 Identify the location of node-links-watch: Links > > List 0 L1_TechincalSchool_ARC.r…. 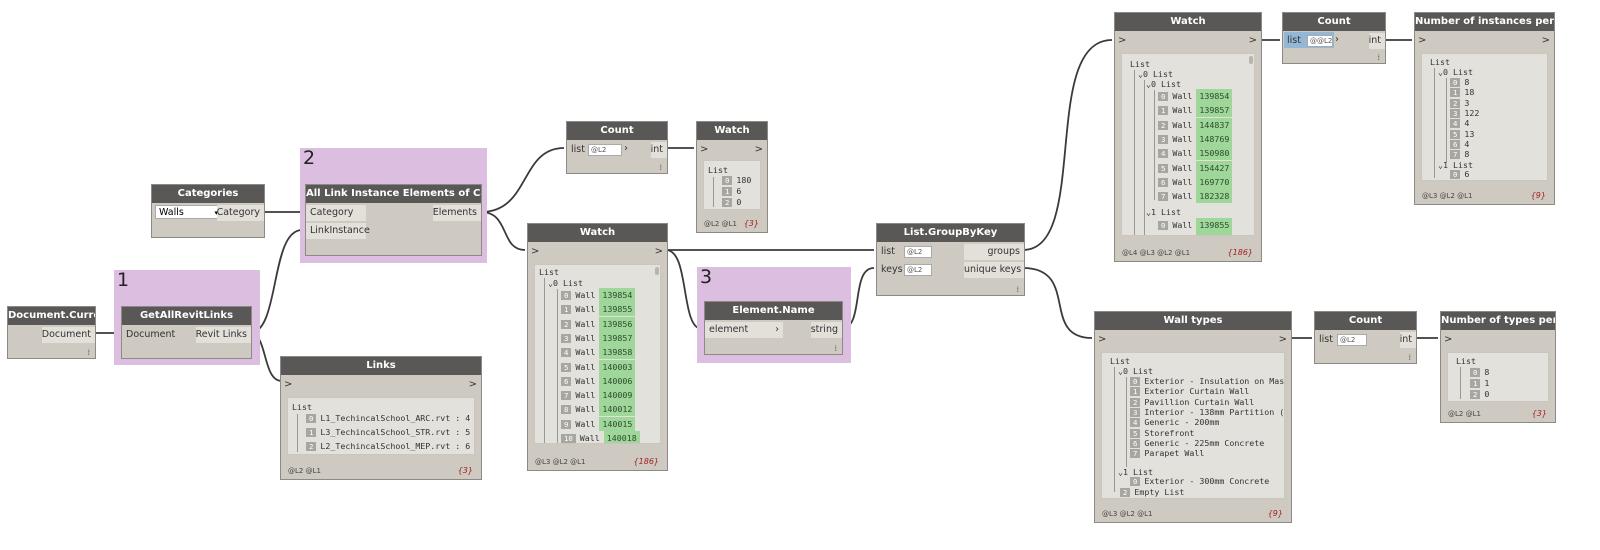
(381, 418).